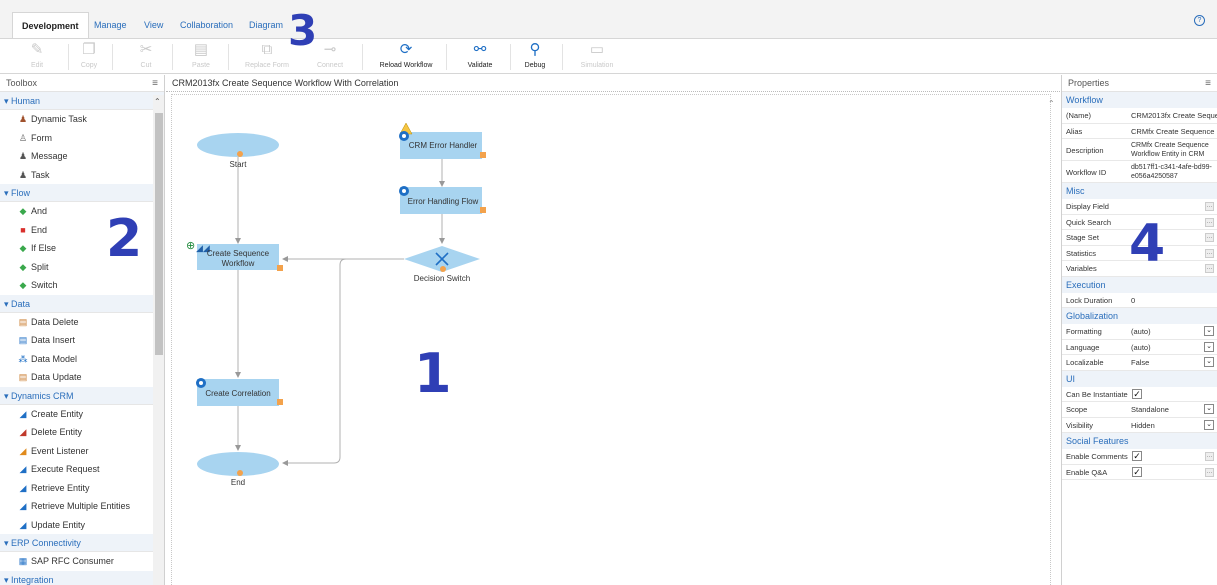 This screenshot has height=585, width=1217. I want to click on toolbox-item-label: Retrieve Entity, so click(60, 487).